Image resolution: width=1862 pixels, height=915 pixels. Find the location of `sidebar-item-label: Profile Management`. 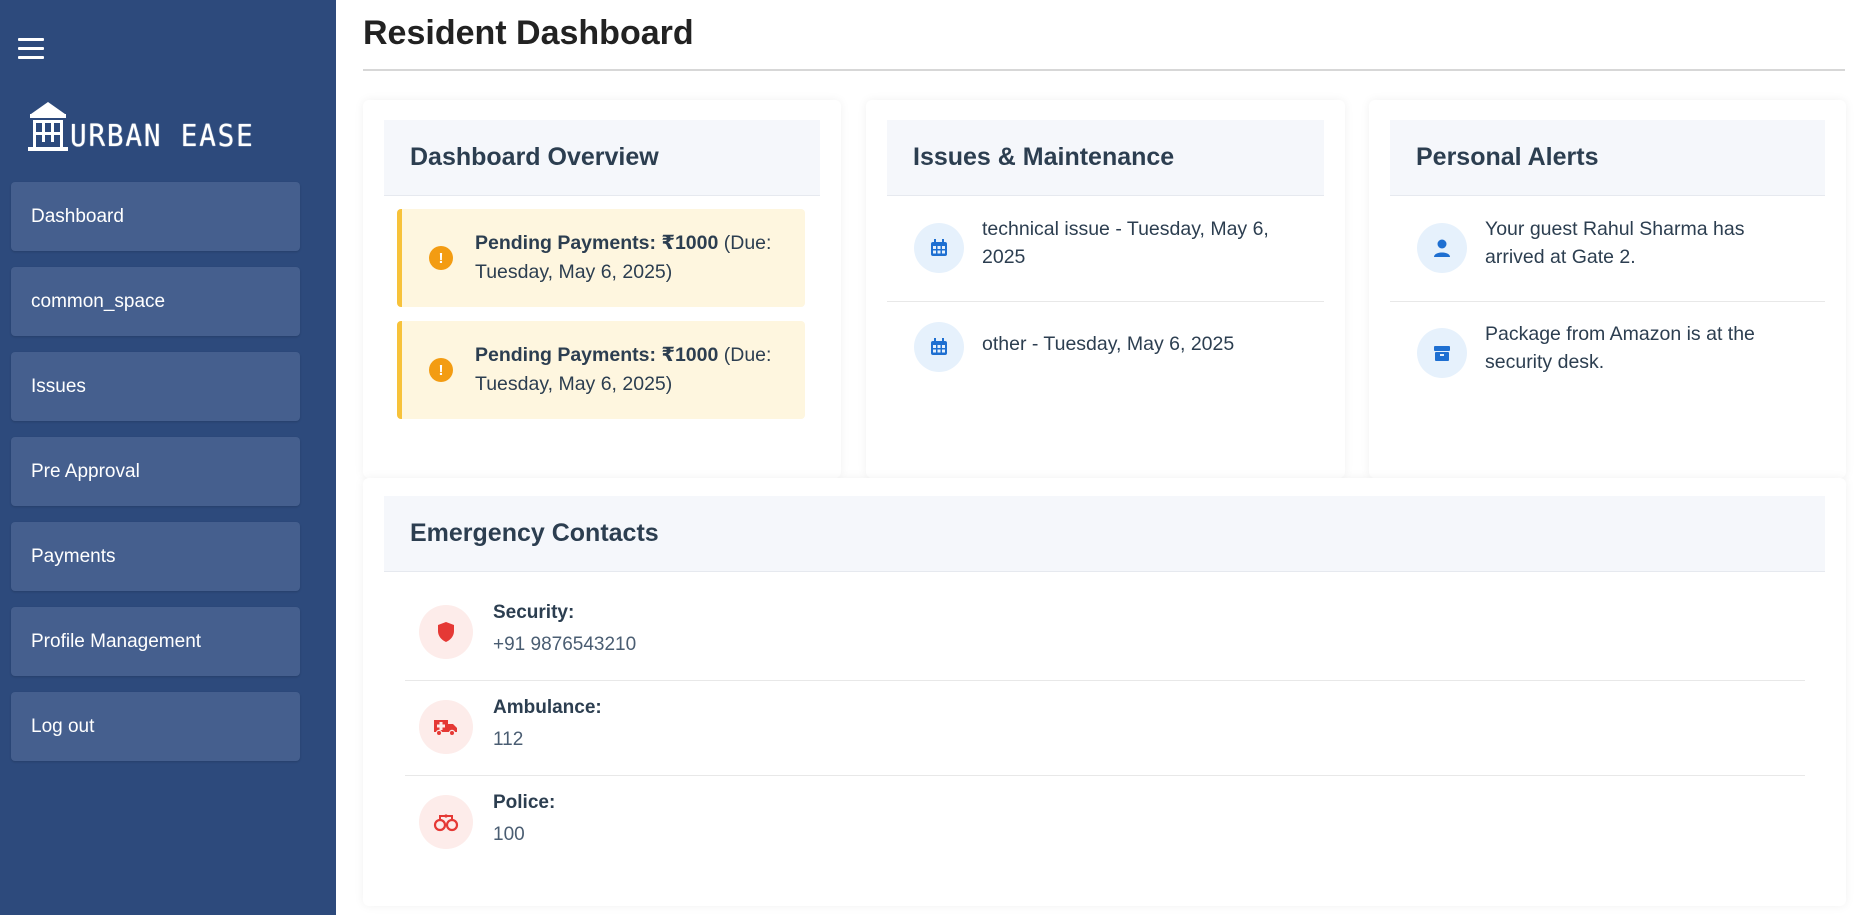

sidebar-item-label: Profile Management is located at coordinates (116, 641).